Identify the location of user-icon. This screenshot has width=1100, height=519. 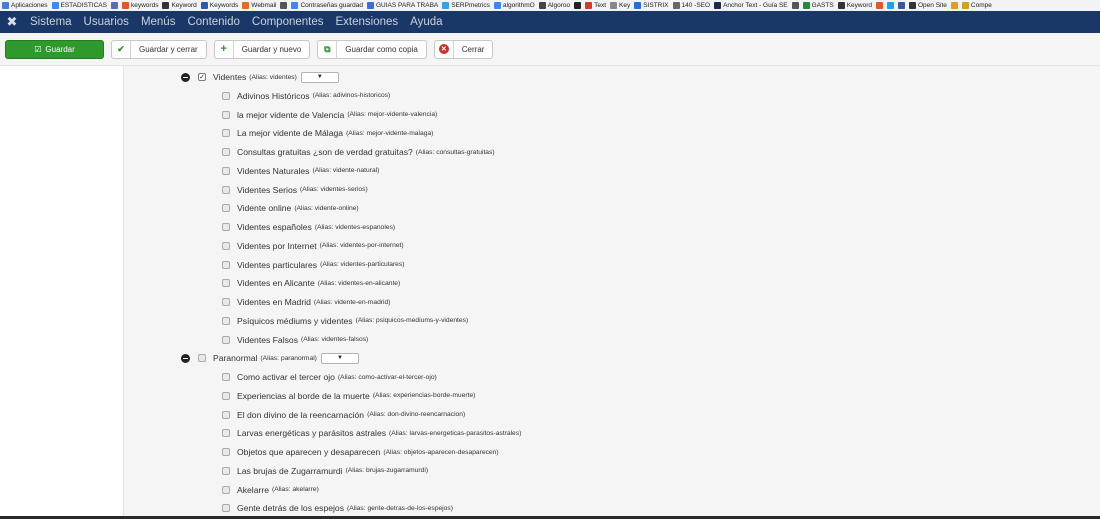
(284, 5).